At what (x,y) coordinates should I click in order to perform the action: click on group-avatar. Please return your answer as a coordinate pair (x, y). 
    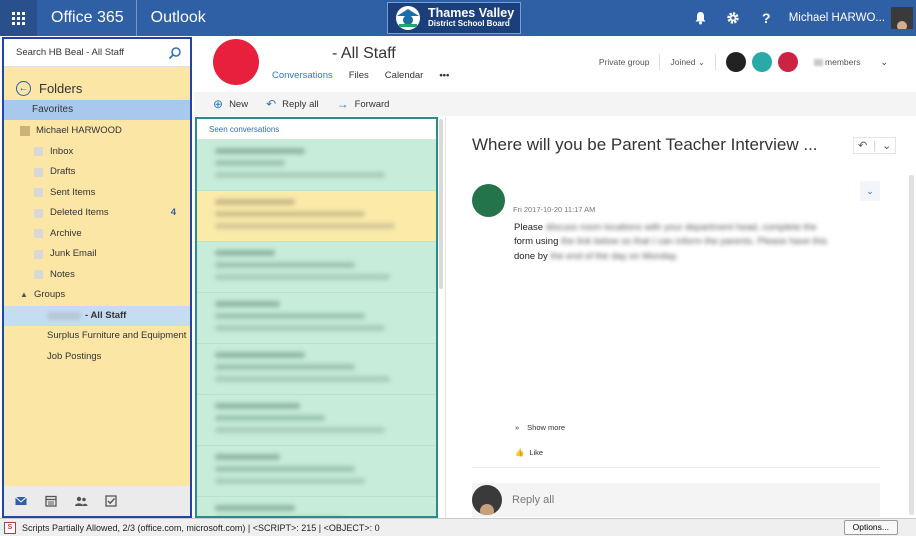
    Looking at the image, I should click on (236, 62).